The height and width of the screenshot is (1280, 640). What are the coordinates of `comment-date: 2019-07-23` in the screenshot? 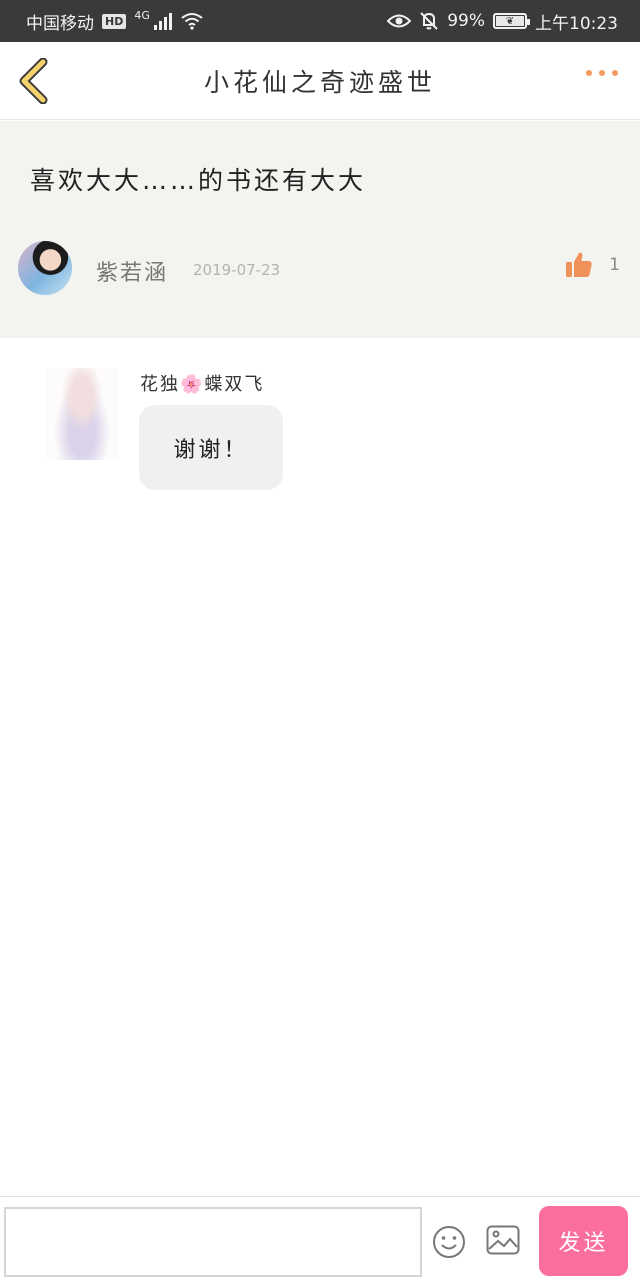 It's located at (237, 270).